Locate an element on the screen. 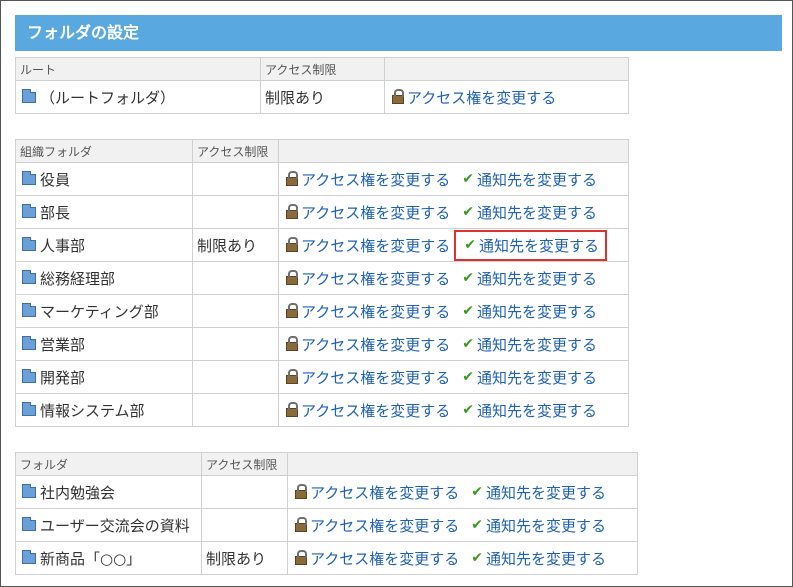  root-folder-table: ルート アクセス制限 （ルートフォルダ） 制限あり アクセス権を変更する is located at coordinates (322, 85).